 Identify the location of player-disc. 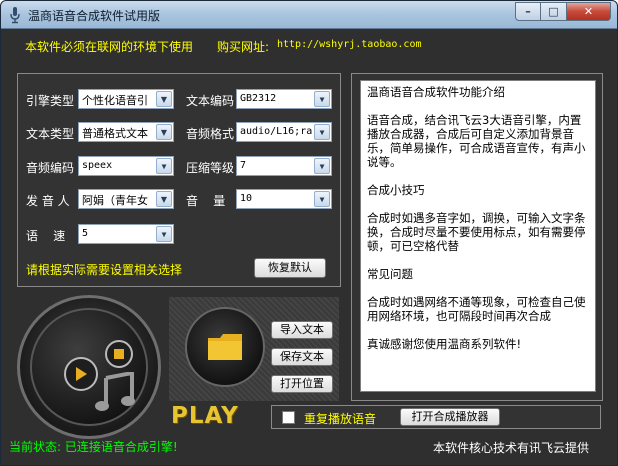
(89, 367).